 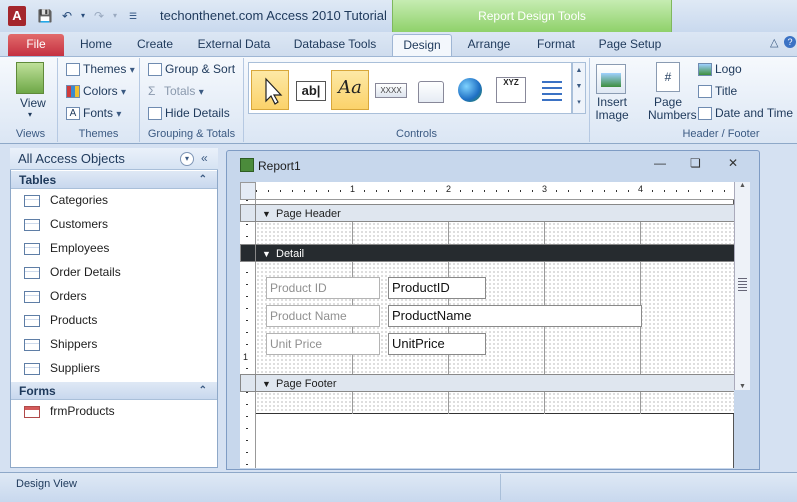 I want to click on nav-item-customers: Customers, so click(x=66, y=224).